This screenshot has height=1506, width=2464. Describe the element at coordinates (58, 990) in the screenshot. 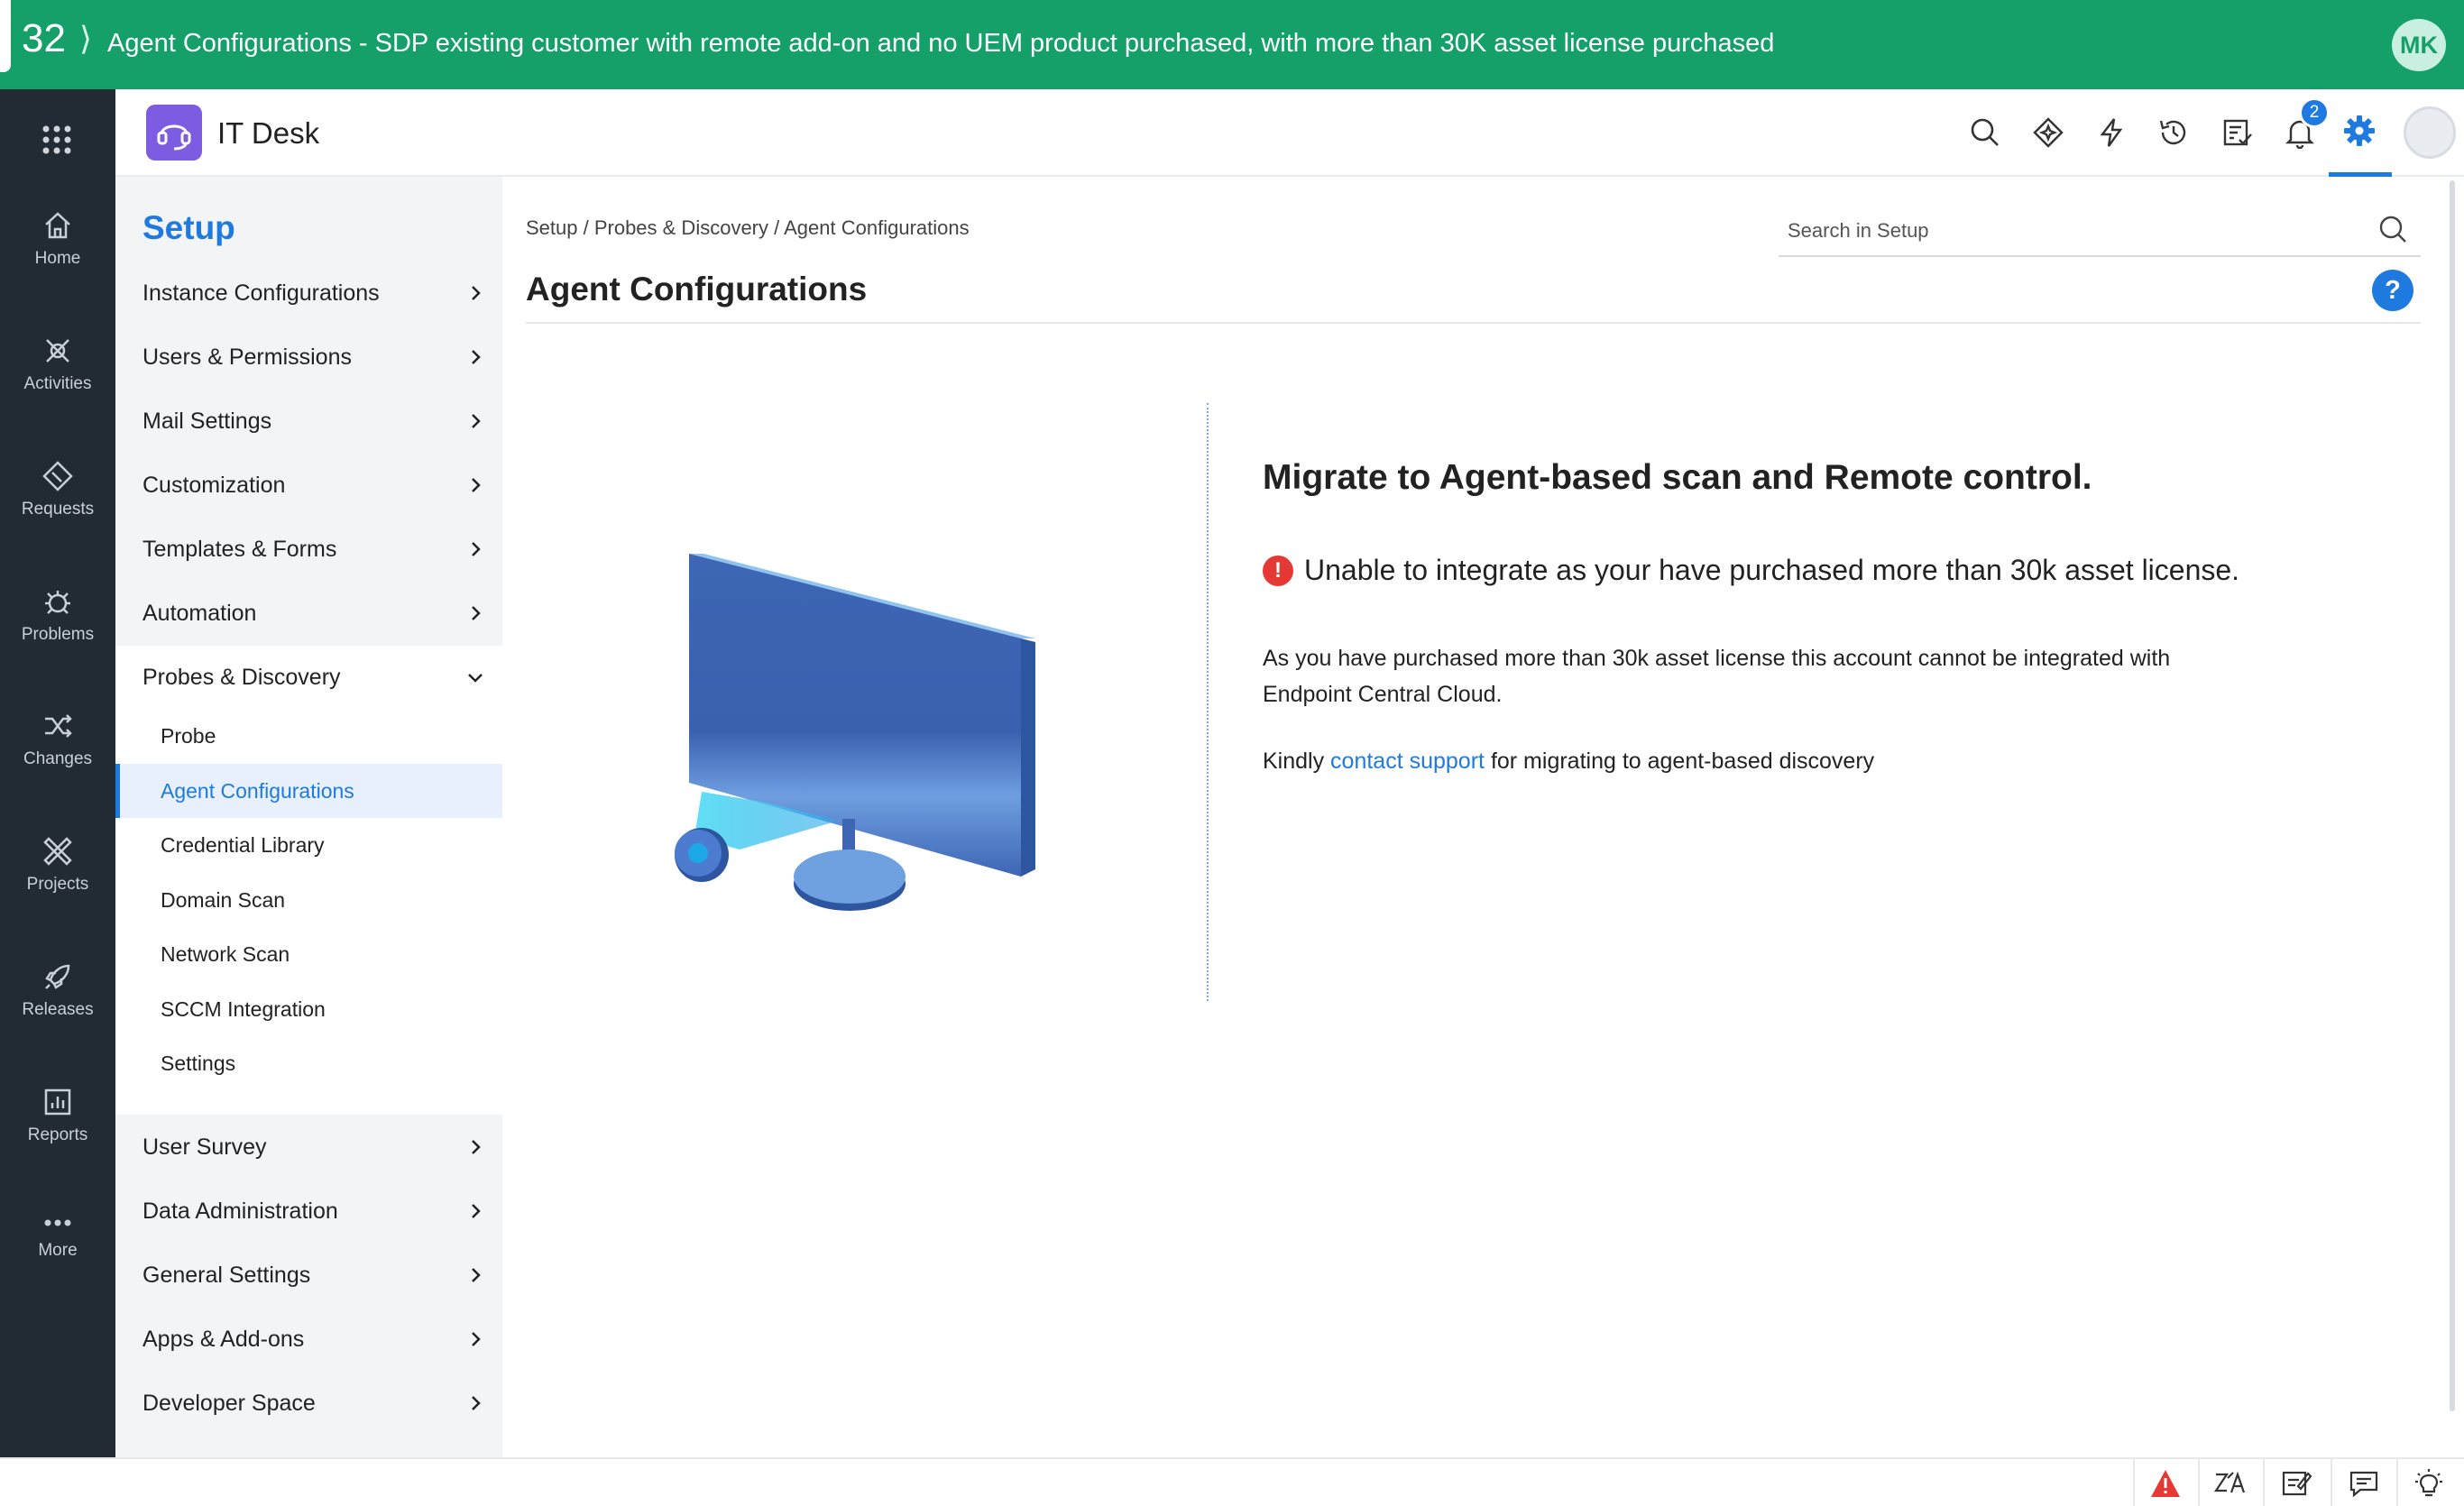

I see `nav-releases: Releases` at that location.